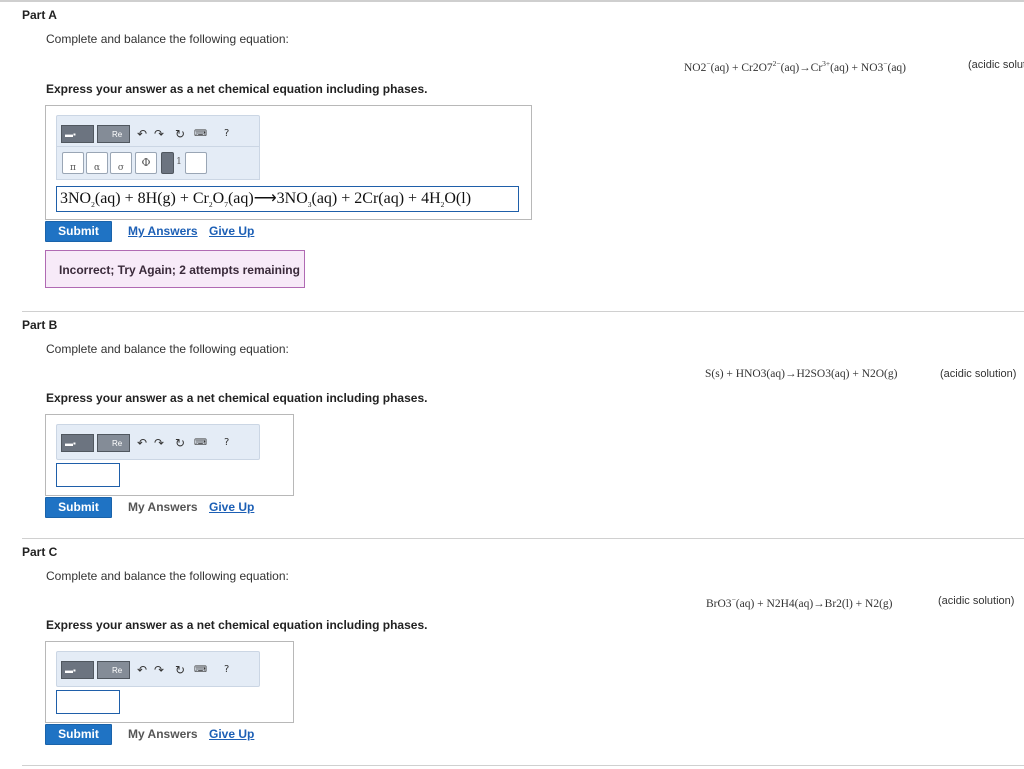  I want to click on part-a-title: Part A, so click(39, 15).